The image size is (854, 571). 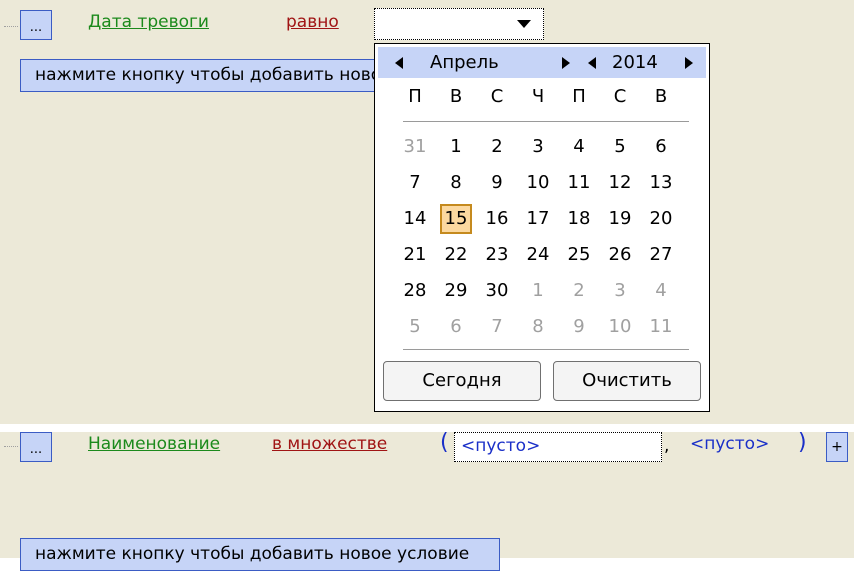 What do you see at coordinates (312, 22) in the screenshot?
I see `operator-selector-link: равно` at bounding box center [312, 22].